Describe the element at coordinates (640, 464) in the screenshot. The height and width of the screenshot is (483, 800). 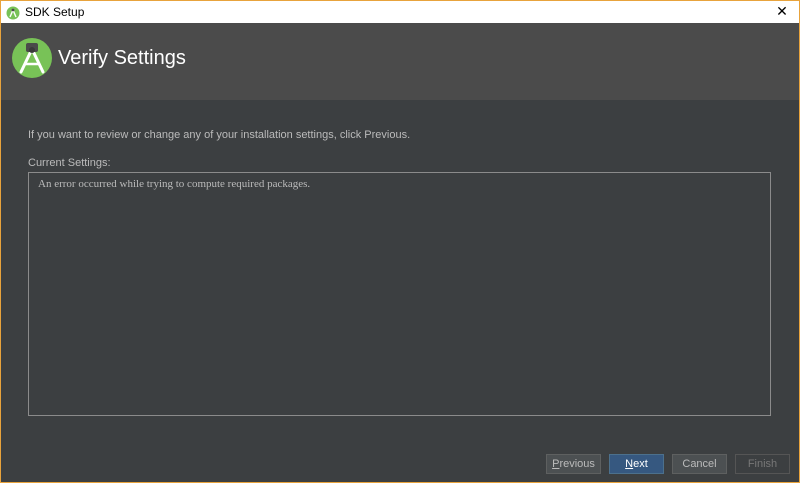
I see `next-label: ext` at that location.